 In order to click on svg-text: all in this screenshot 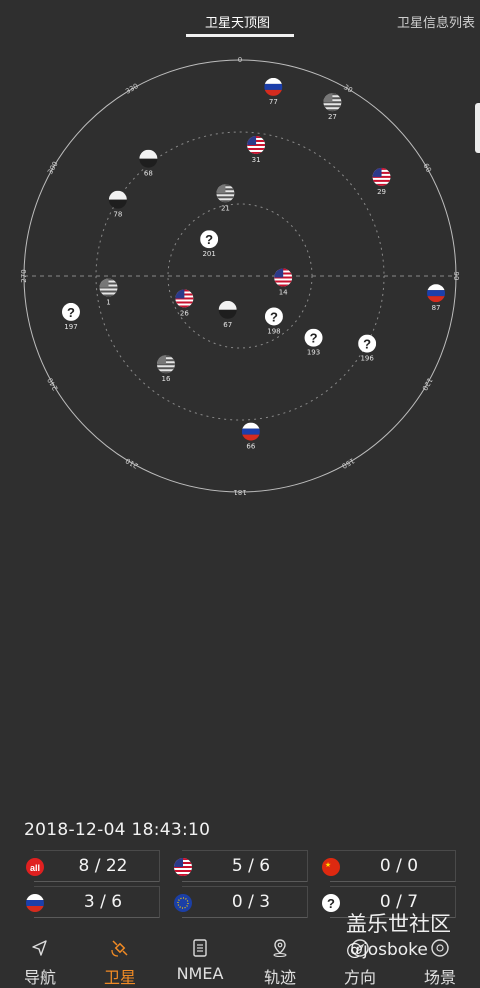, I will do `click(35, 868)`.